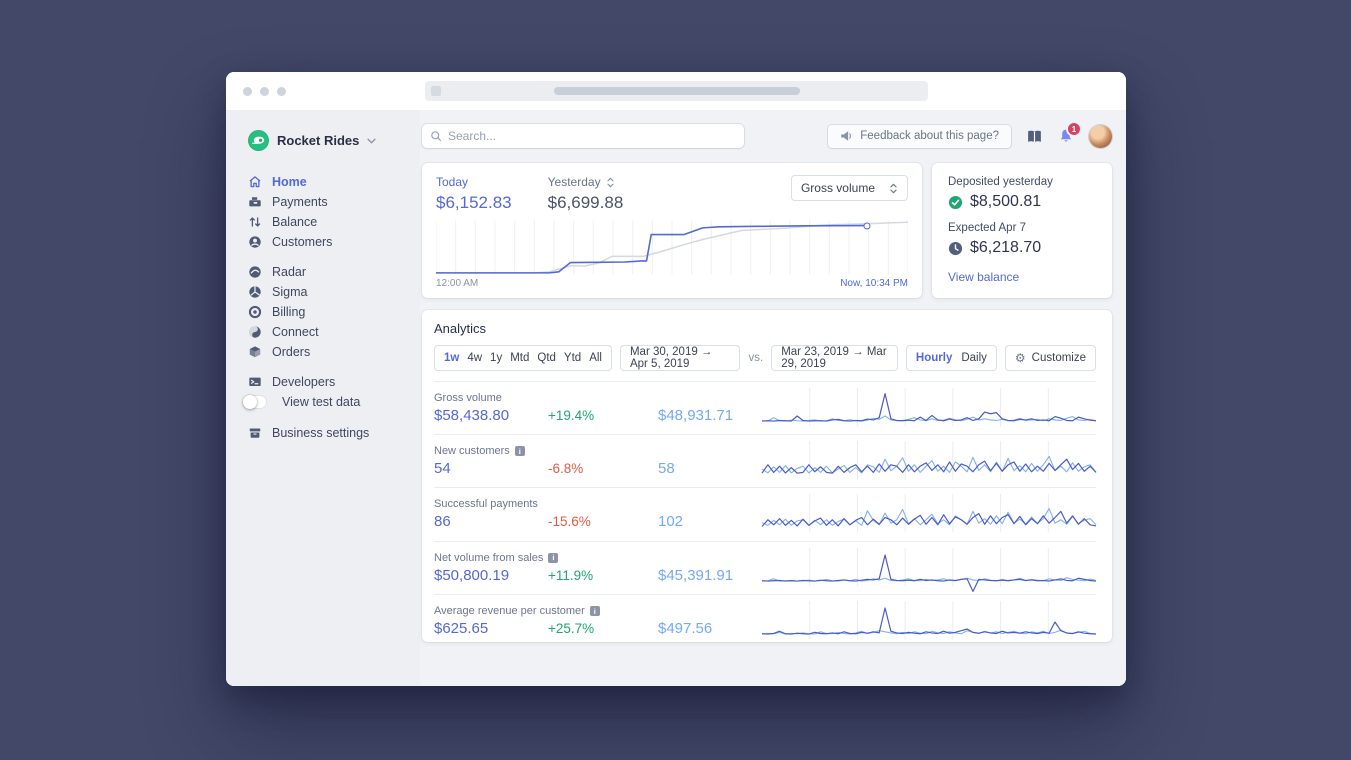 The height and width of the screenshot is (760, 1351). What do you see at coordinates (846, 136) in the screenshot?
I see `megaphone-icon` at bounding box center [846, 136].